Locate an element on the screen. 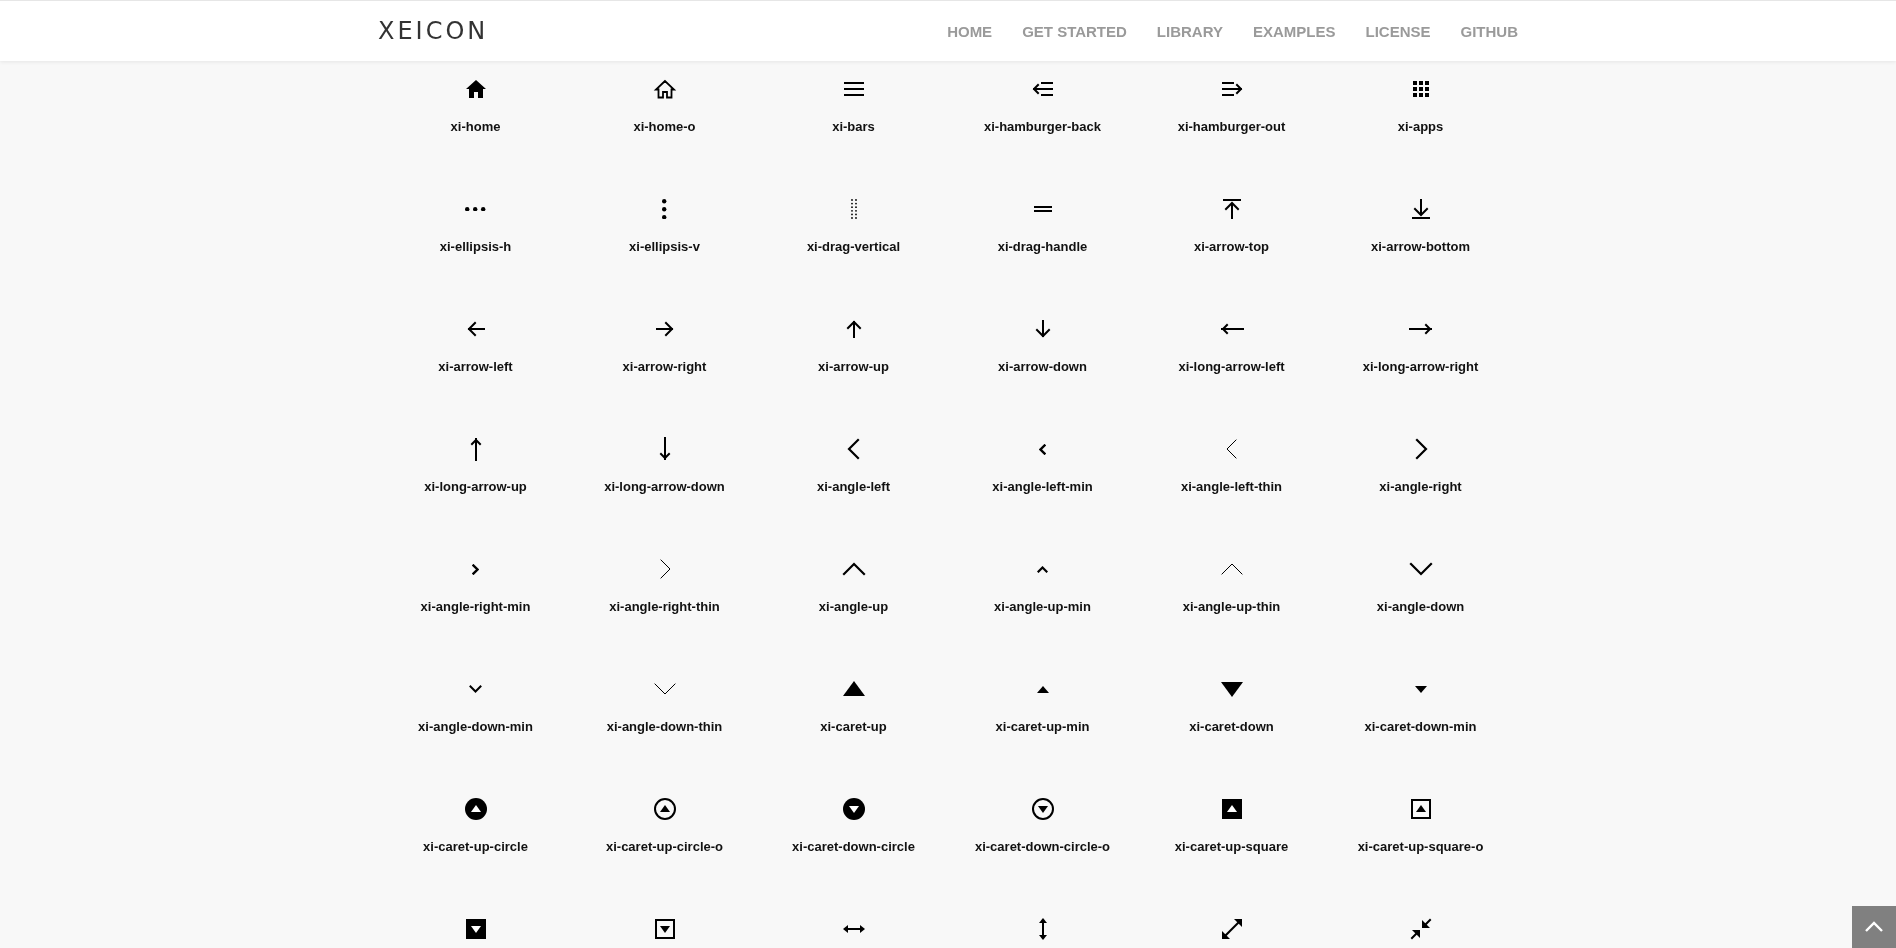 Image resolution: width=1896 pixels, height=948 pixels. expand-arrows-icon is located at coordinates (1231, 929).